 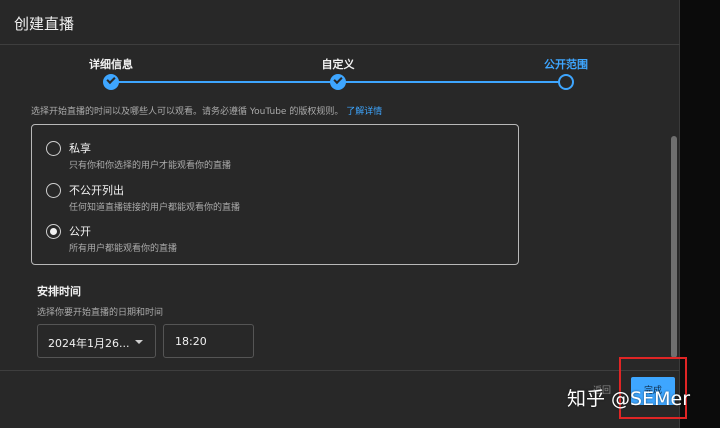 I want to click on option-private-subtitle: 只有你和你选择的用户才能观看你的直播, so click(x=150, y=166).